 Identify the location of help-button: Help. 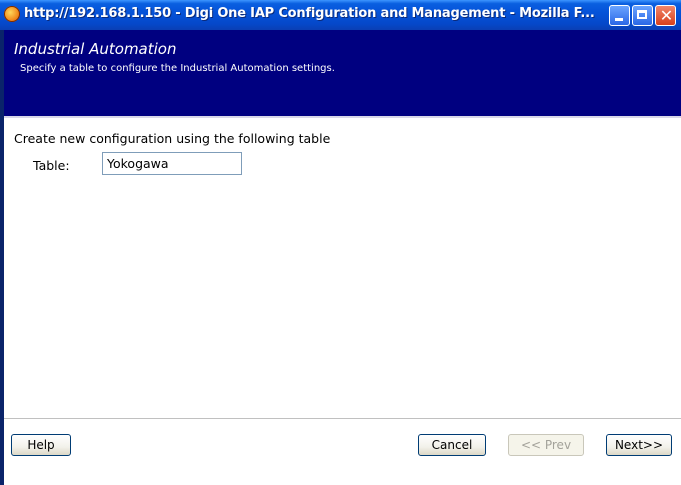
(41, 445).